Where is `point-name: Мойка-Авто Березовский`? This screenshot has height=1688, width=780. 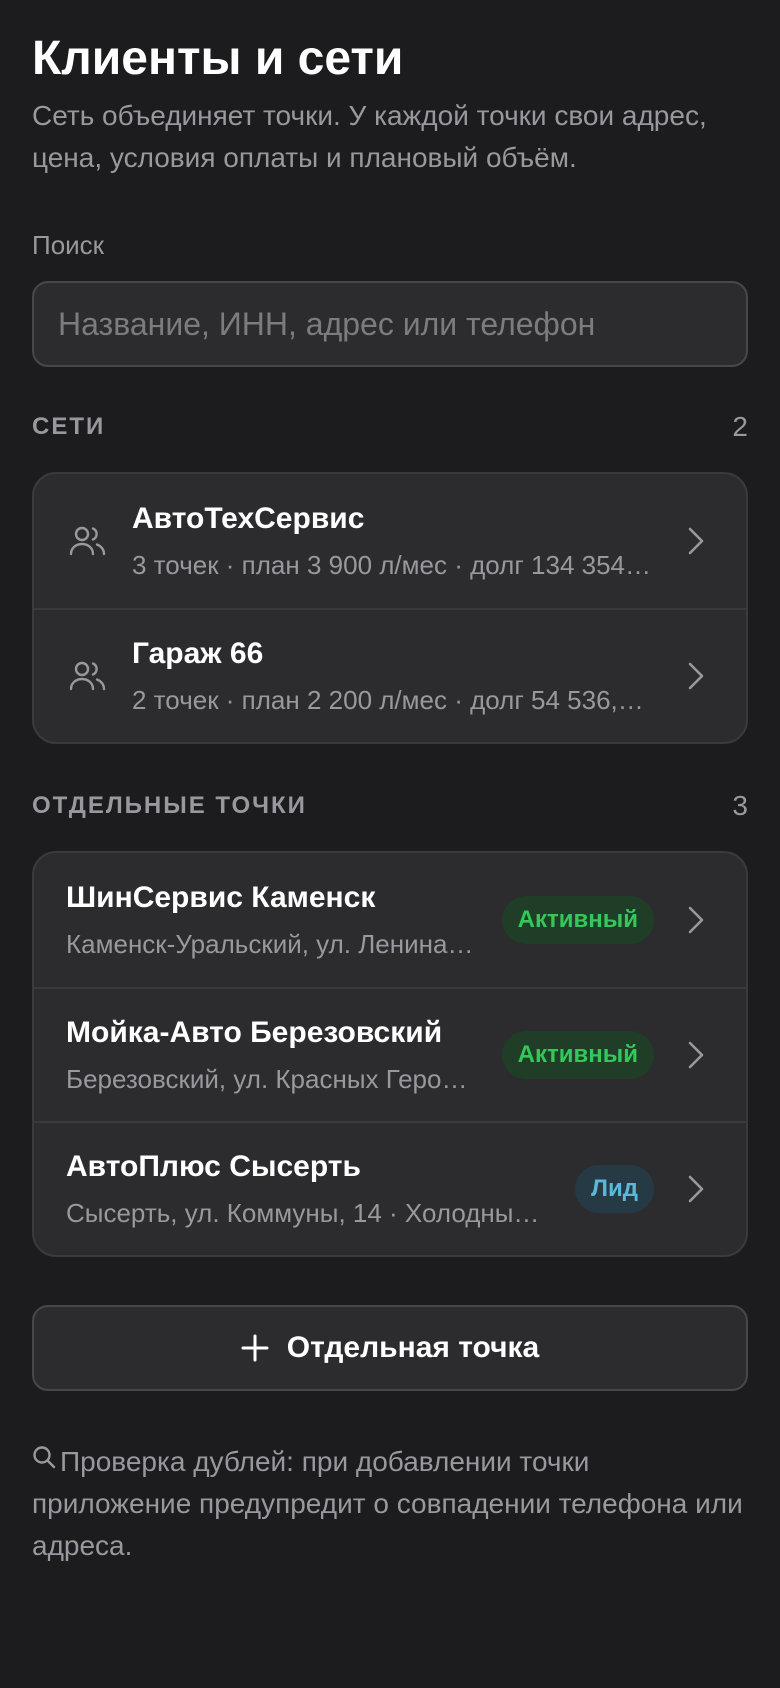
point-name: Мойка-Авто Березовский is located at coordinates (254, 1032).